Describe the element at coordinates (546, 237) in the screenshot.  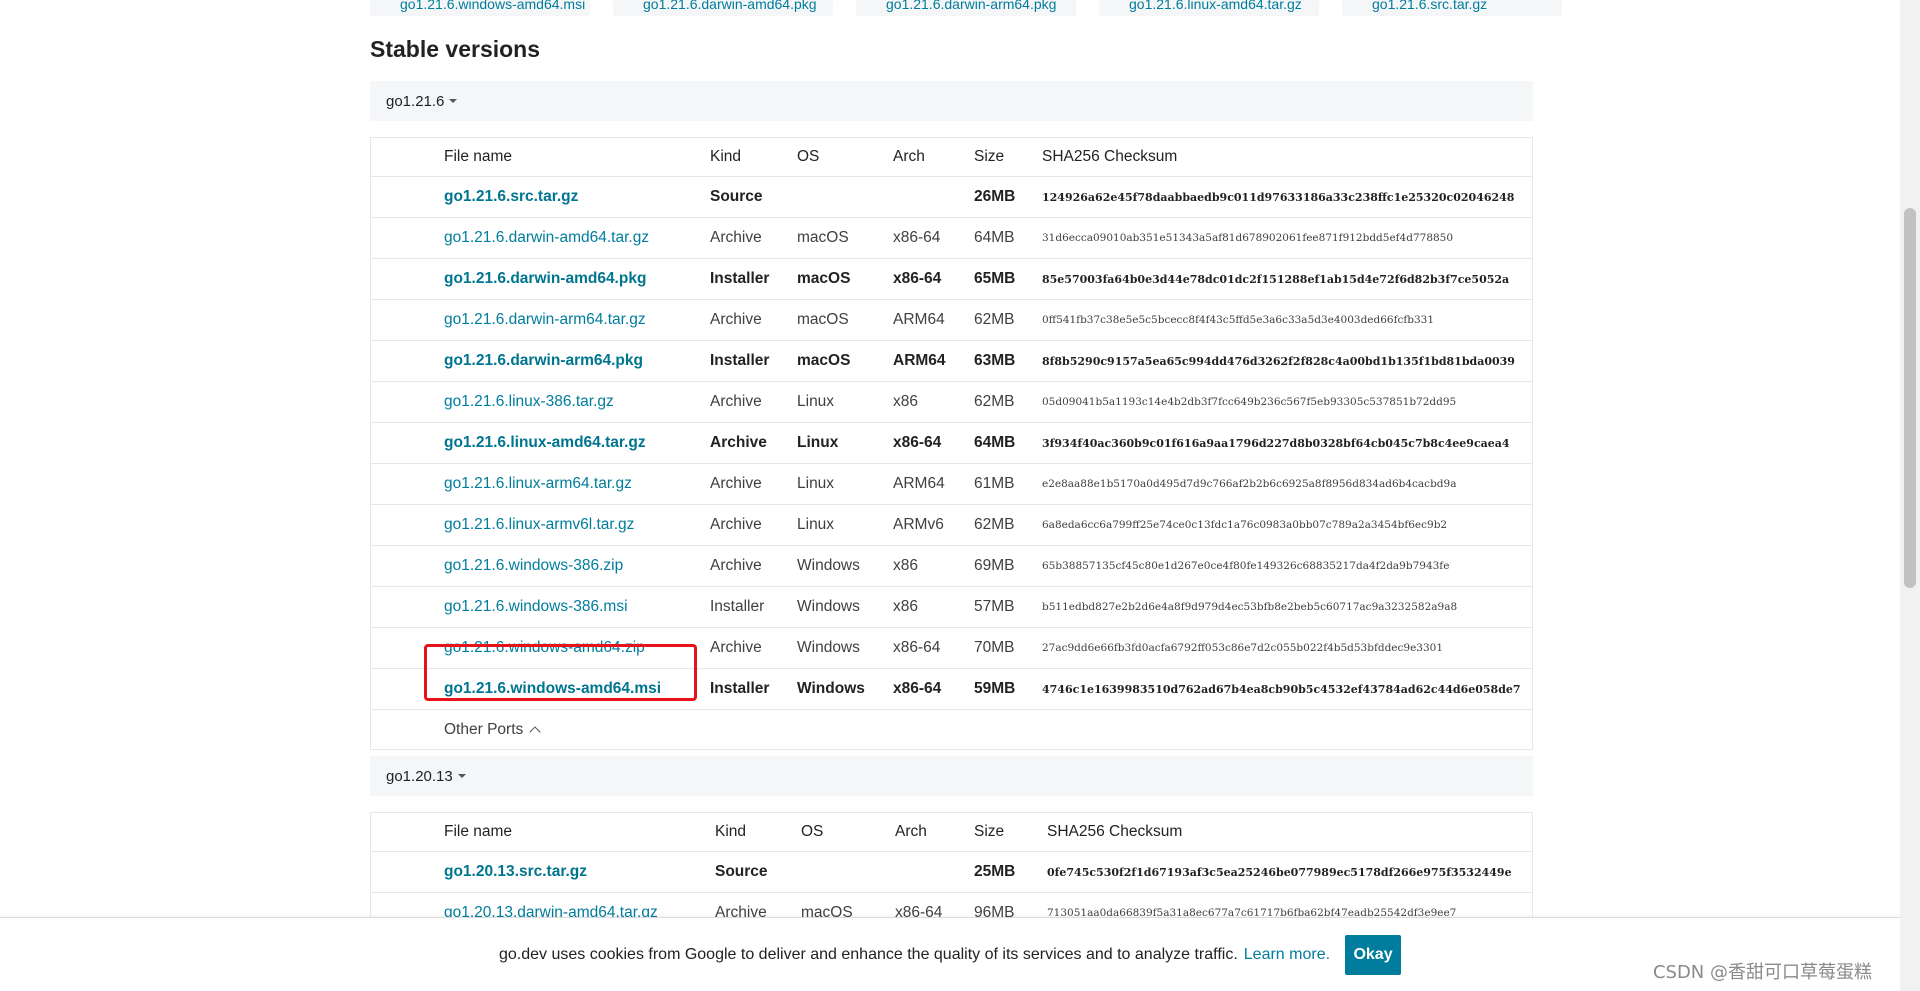
I see `download-link: go1.21.6.darwin-amd64.tar.gz` at that location.